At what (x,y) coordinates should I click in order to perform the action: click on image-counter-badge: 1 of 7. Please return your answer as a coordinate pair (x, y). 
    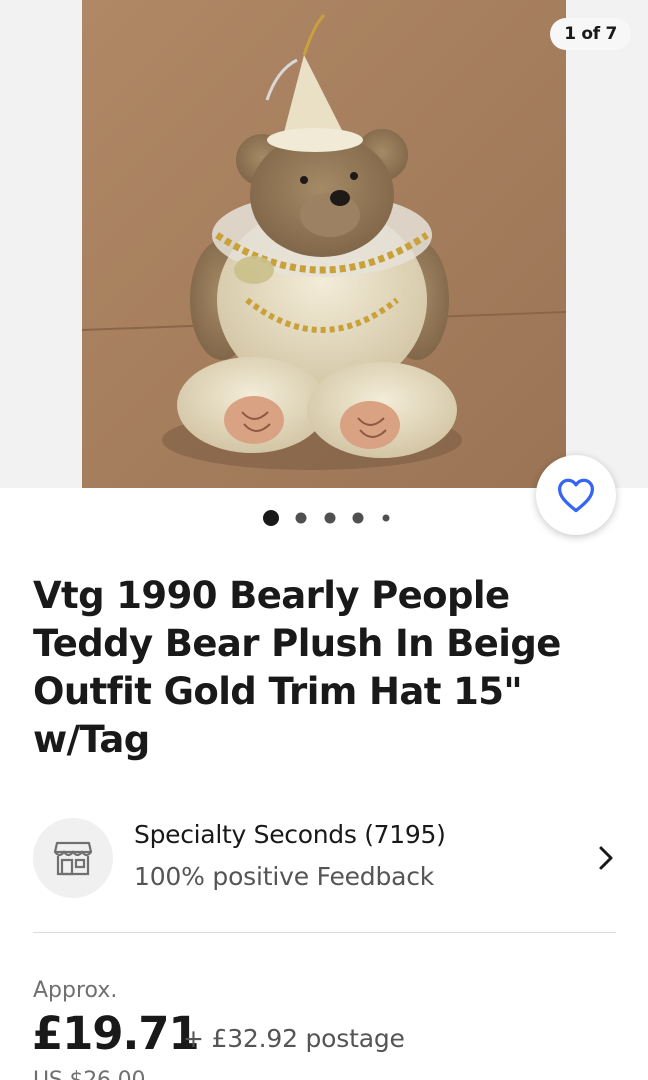
    Looking at the image, I should click on (590, 34).